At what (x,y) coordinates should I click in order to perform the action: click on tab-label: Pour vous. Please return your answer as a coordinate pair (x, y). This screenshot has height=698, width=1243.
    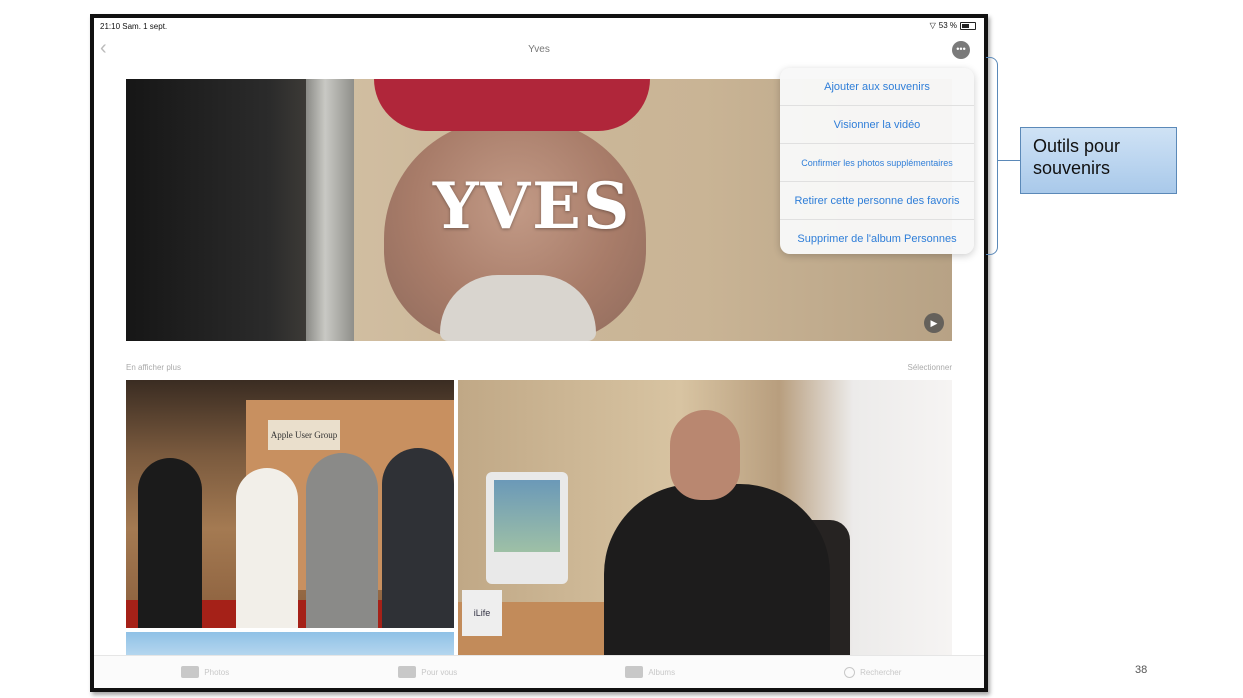
    Looking at the image, I should click on (439, 672).